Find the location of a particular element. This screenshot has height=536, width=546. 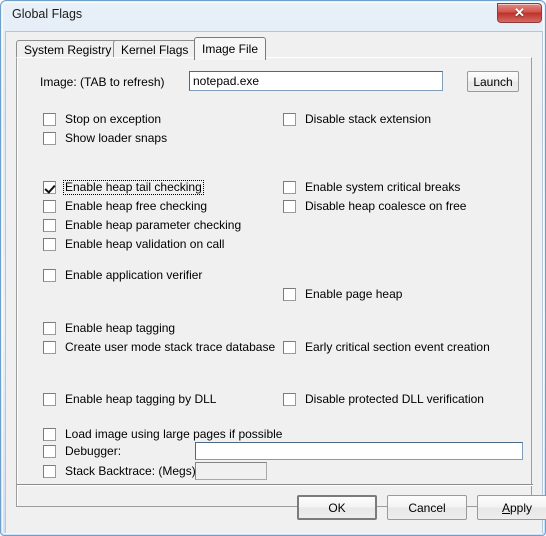

close-button: ✕ is located at coordinates (519, 13).